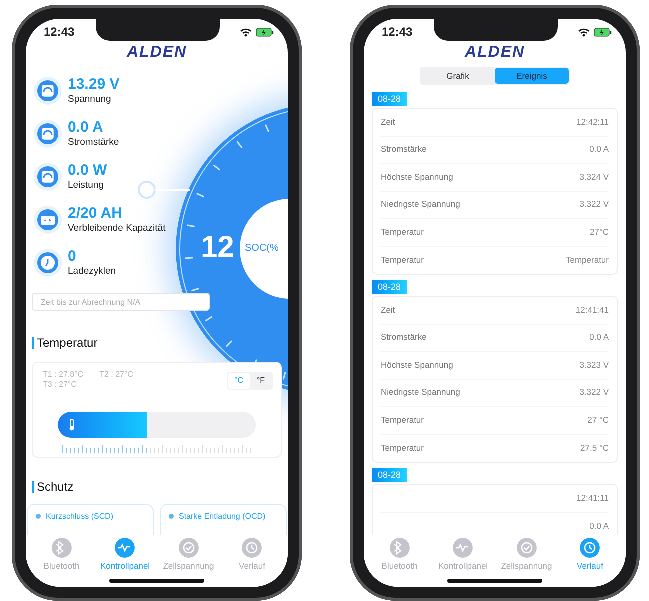 The image size is (649, 601). I want to click on temperature-slider, so click(157, 425).